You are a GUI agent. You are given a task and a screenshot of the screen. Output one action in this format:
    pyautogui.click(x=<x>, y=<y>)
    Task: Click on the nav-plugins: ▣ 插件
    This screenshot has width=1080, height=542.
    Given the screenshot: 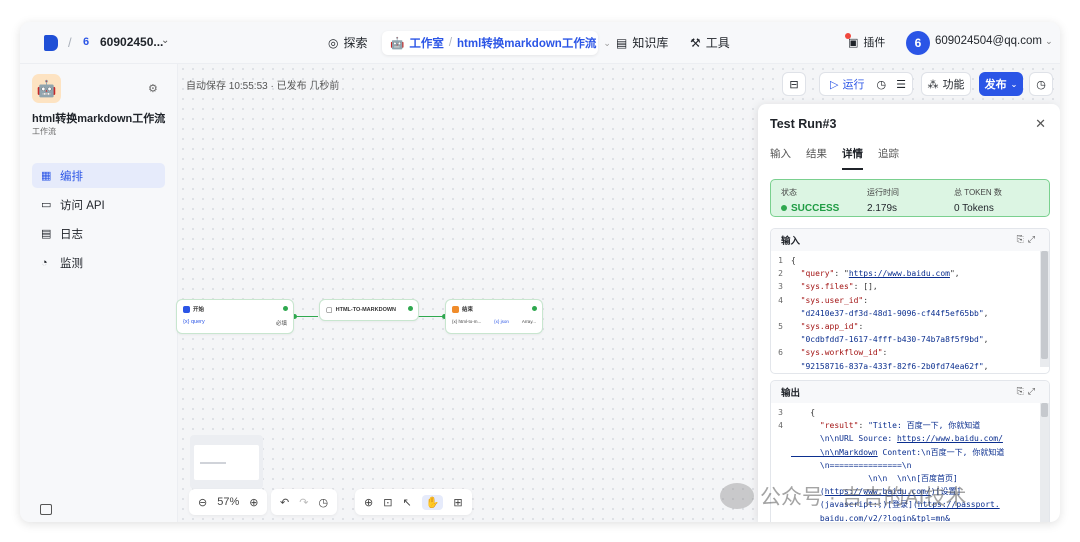 What is the action you would take?
    pyautogui.click(x=865, y=41)
    